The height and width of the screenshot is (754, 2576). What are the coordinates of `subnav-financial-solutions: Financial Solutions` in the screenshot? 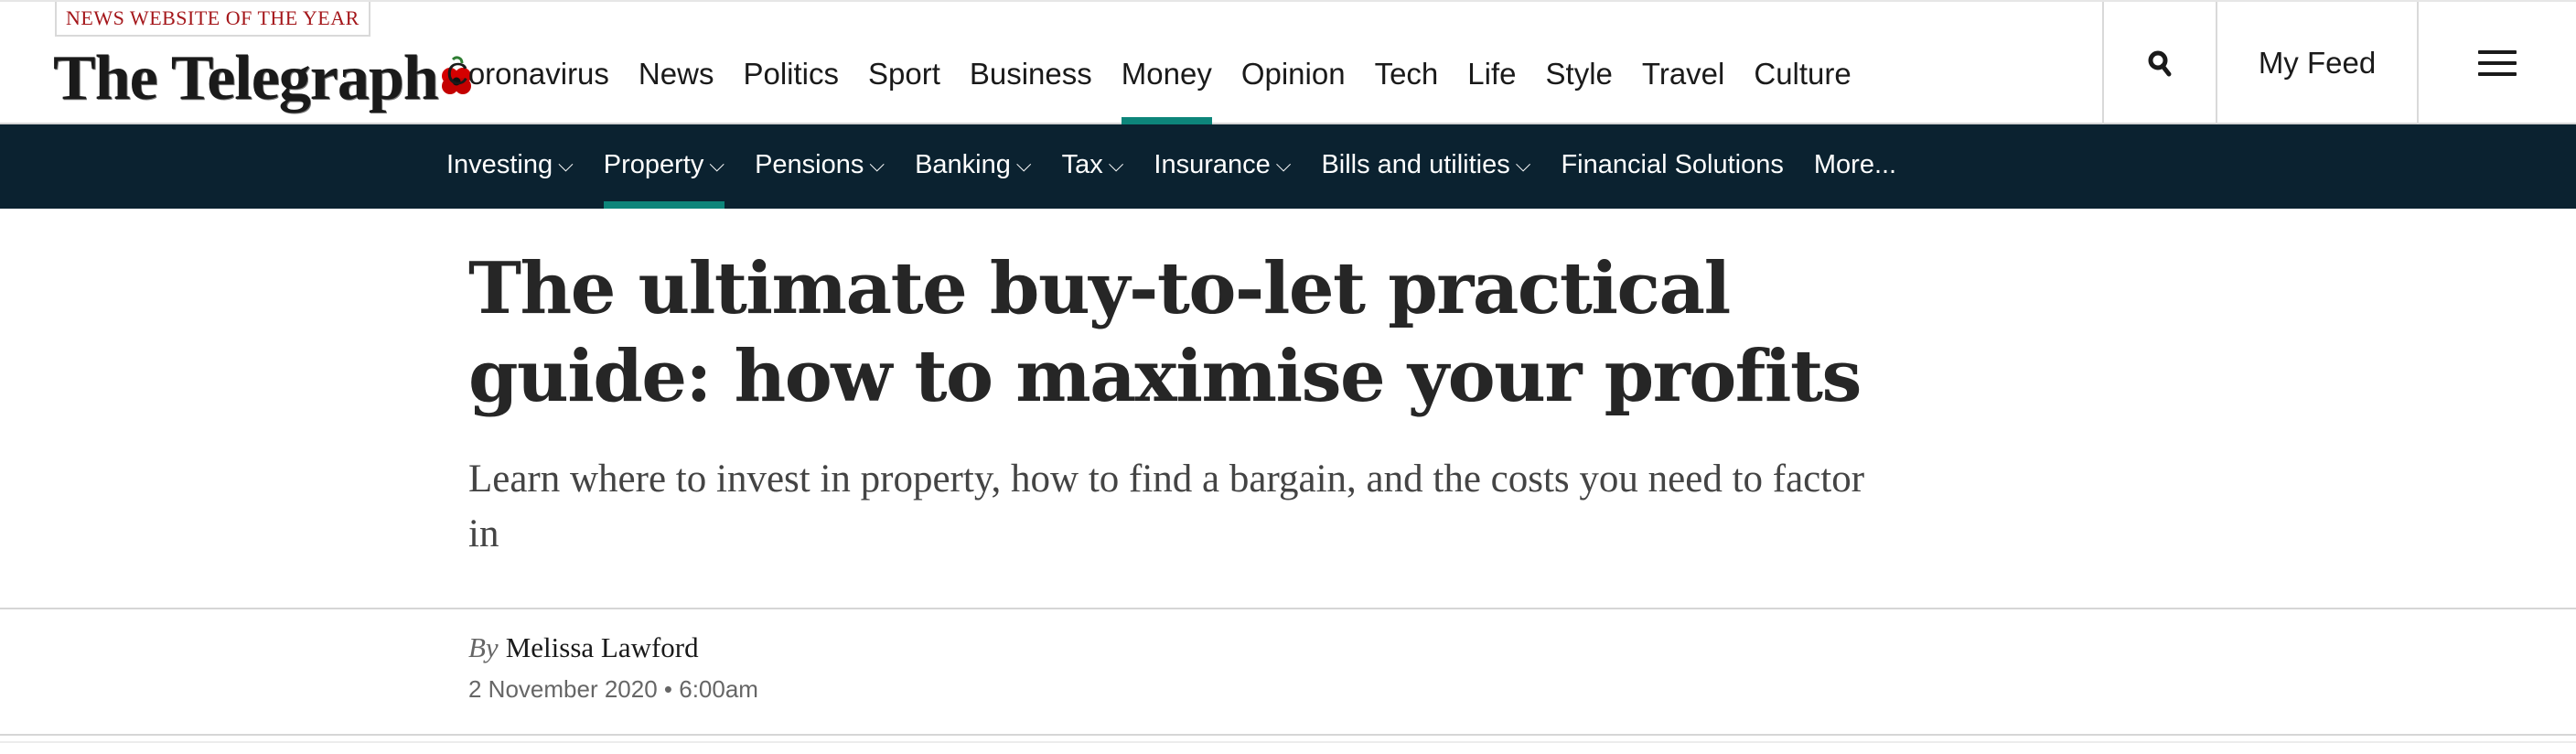 It's located at (1672, 166).